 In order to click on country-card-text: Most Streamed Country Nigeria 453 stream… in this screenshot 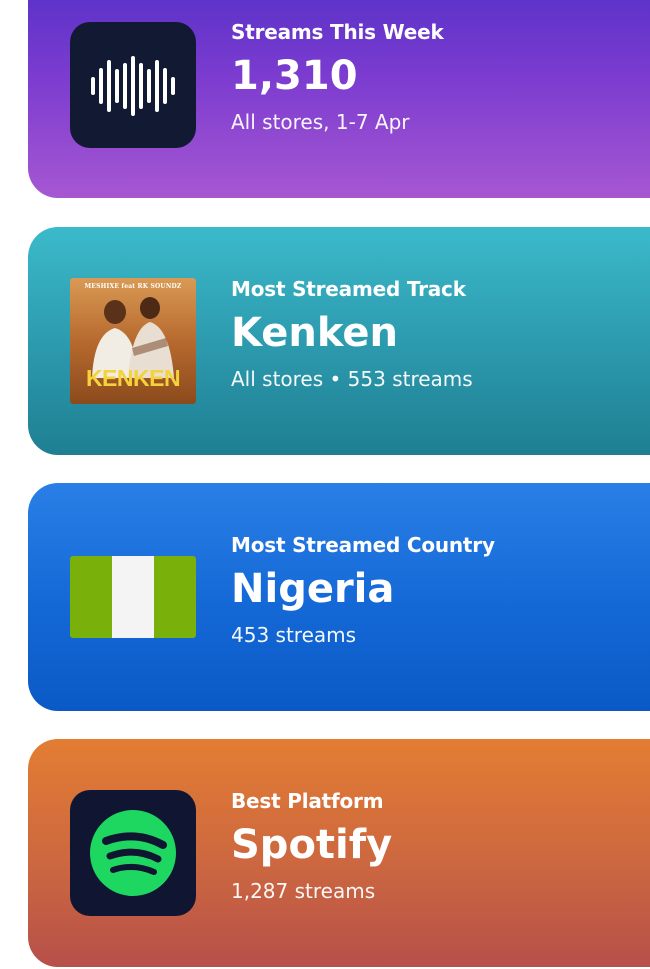, I will do `click(363, 590)`.